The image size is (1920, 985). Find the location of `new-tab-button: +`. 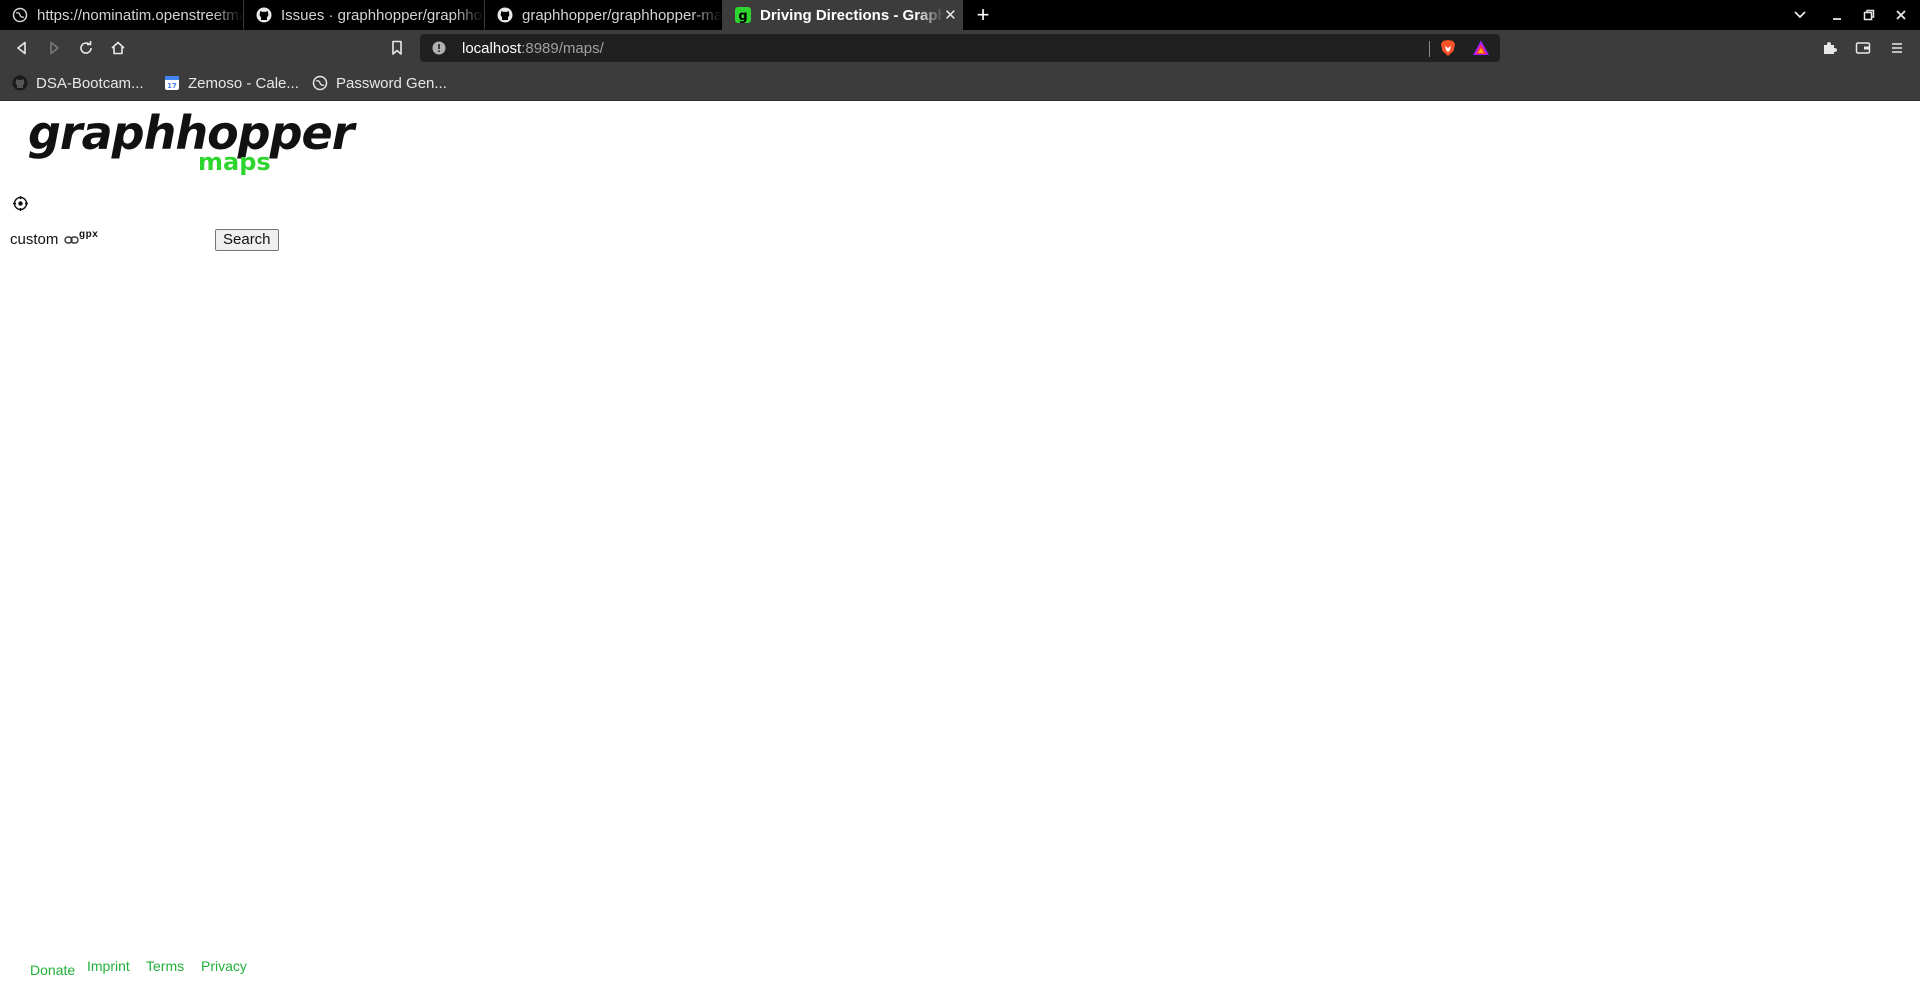

new-tab-button: + is located at coordinates (983, 15).